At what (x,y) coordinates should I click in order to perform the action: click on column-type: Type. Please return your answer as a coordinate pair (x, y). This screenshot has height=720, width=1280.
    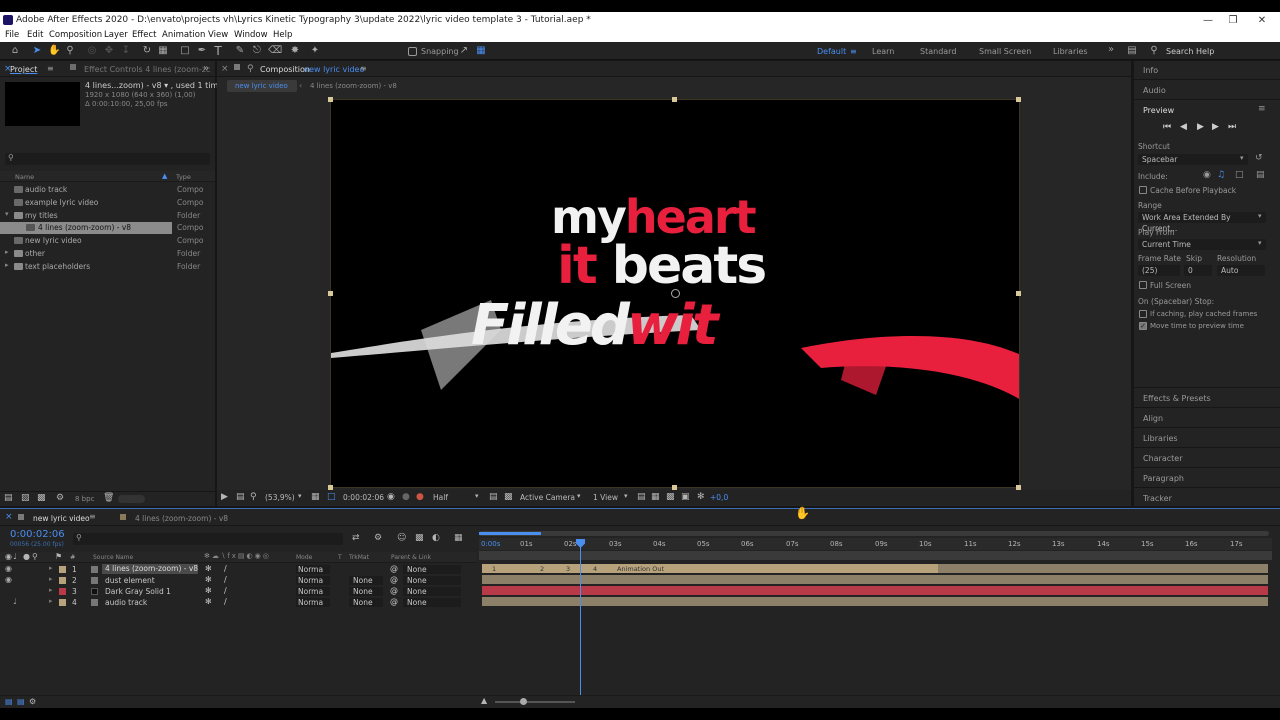
    Looking at the image, I should click on (183, 177).